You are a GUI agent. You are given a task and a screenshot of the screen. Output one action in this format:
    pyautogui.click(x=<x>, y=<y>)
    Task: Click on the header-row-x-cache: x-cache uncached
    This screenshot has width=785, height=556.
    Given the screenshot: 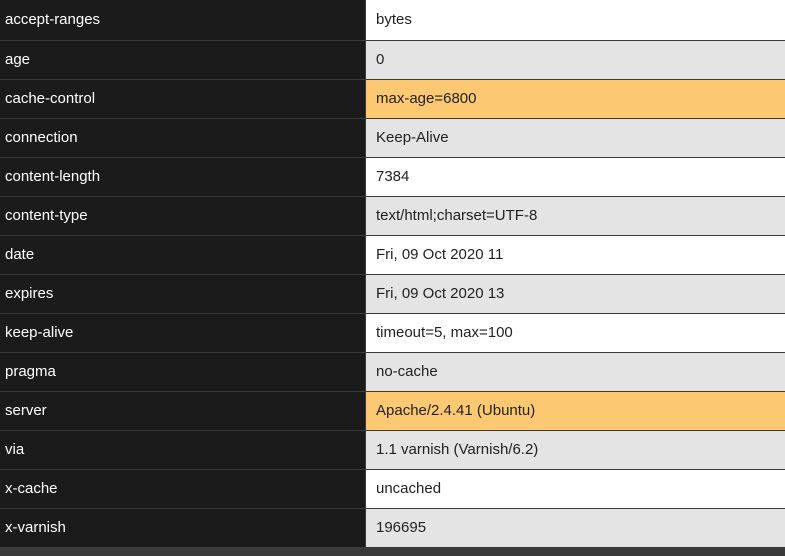 What is the action you would take?
    pyautogui.click(x=392, y=489)
    